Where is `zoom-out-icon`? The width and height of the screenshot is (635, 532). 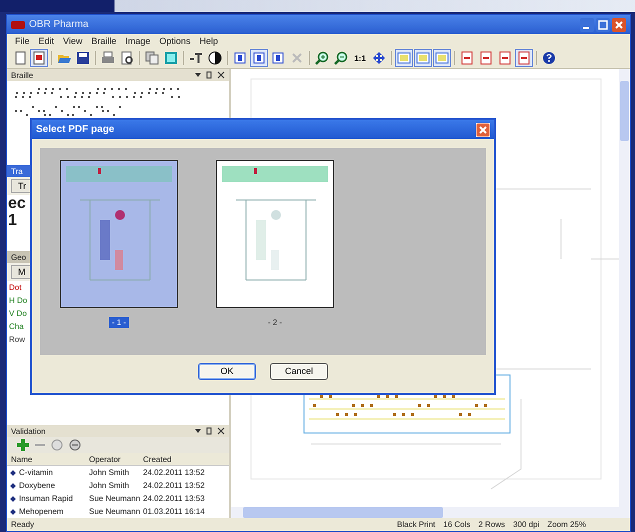
zoom-out-icon is located at coordinates (341, 58).